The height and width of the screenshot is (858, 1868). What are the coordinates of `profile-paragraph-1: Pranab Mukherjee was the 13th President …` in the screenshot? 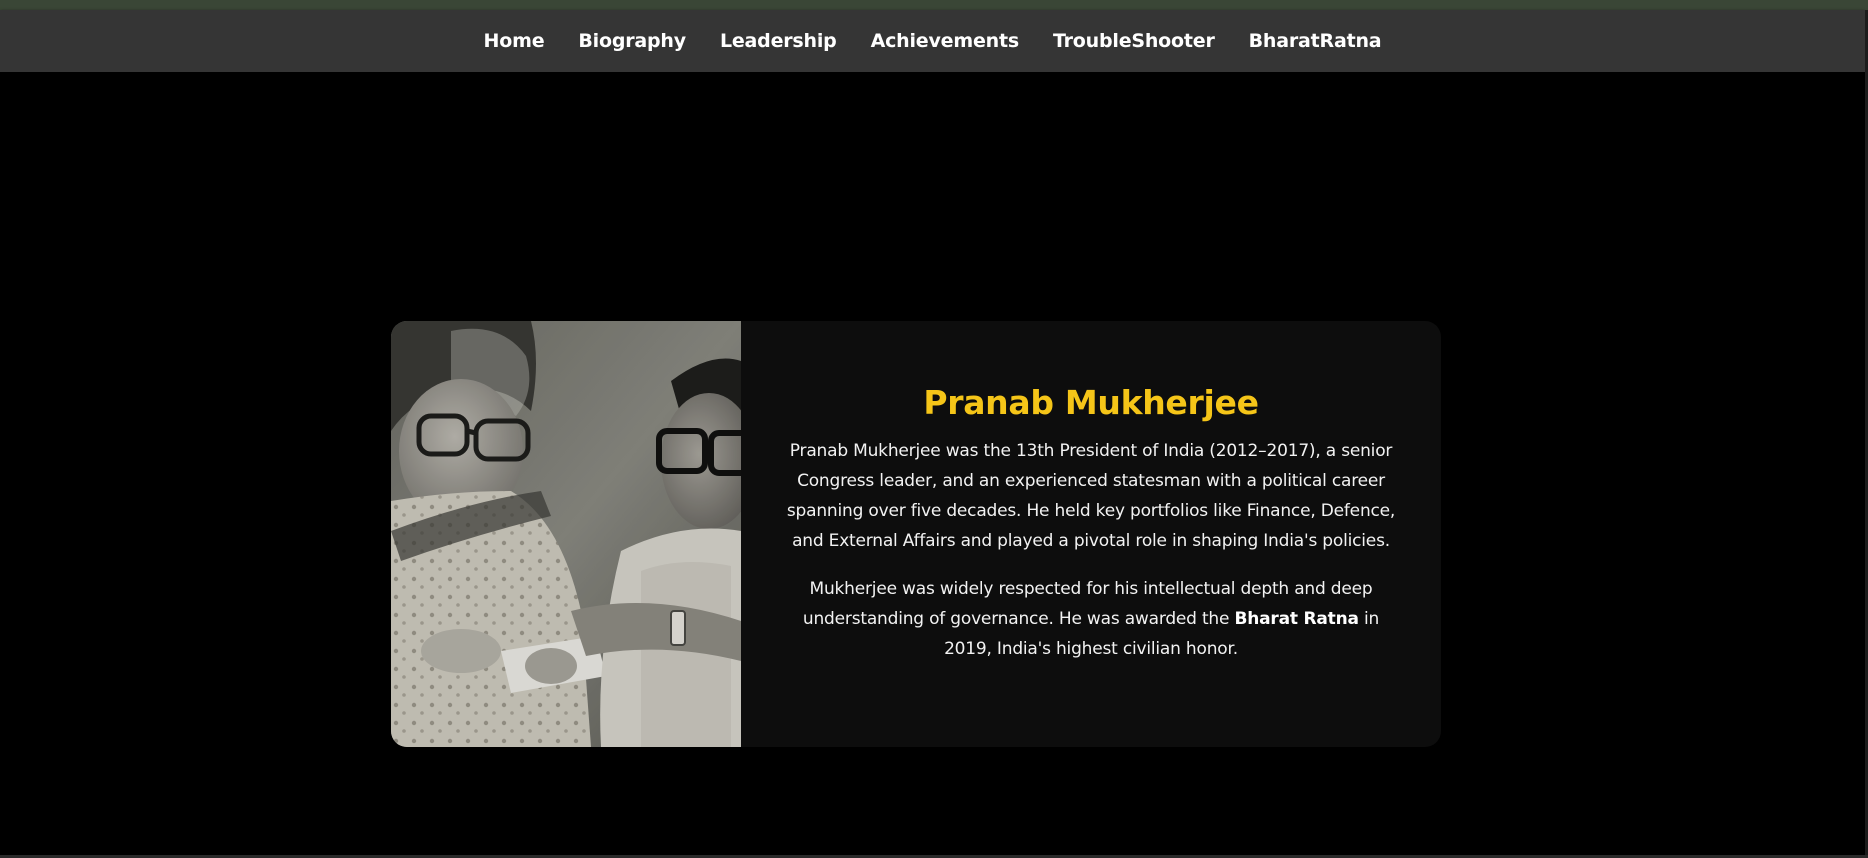 It's located at (1091, 495).